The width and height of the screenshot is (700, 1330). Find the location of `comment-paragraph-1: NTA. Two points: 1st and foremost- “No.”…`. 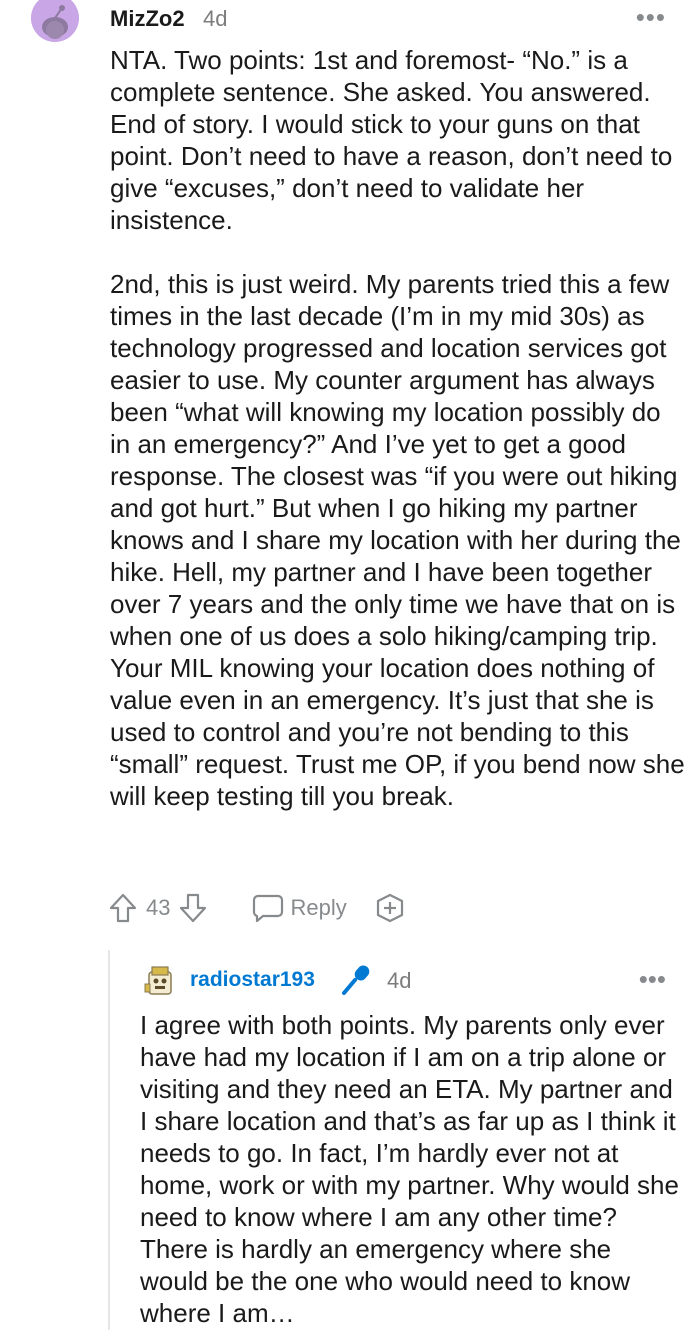

comment-paragraph-1: NTA. Two points: 1st and foremost- “No.”… is located at coordinates (391, 140).